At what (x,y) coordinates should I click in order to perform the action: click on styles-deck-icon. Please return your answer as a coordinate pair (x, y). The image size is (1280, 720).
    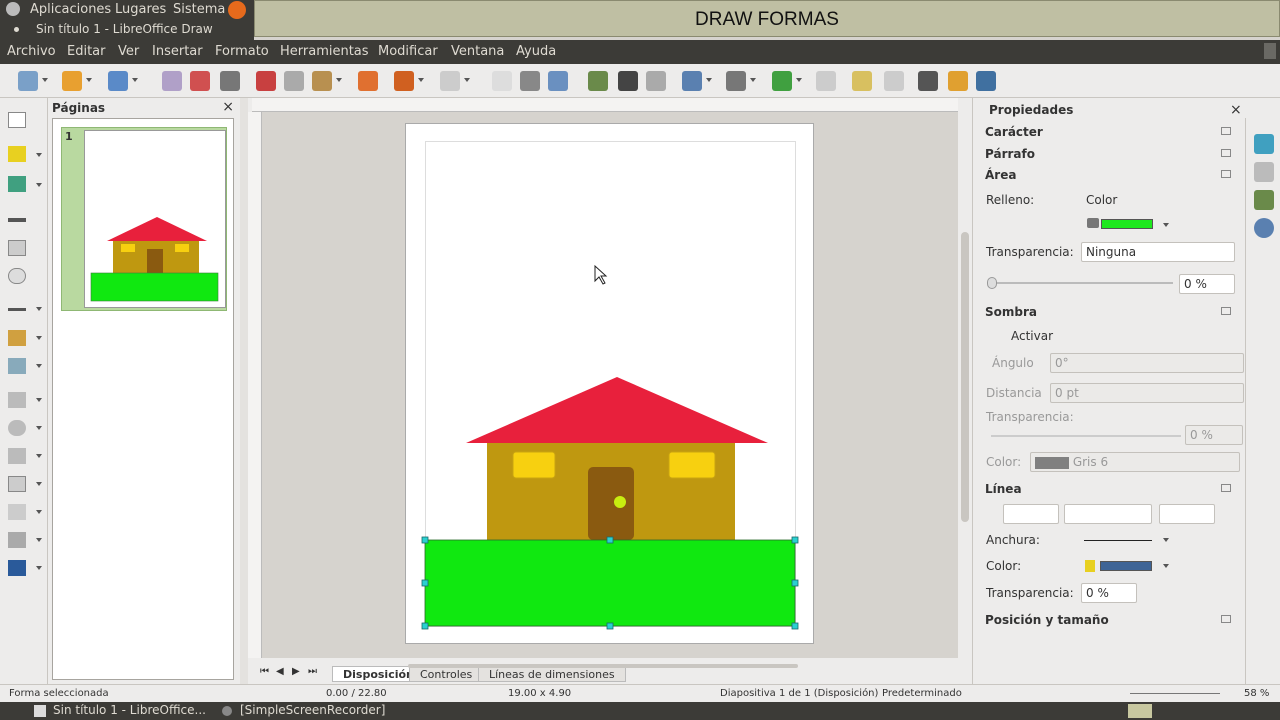
    Looking at the image, I should click on (1264, 172).